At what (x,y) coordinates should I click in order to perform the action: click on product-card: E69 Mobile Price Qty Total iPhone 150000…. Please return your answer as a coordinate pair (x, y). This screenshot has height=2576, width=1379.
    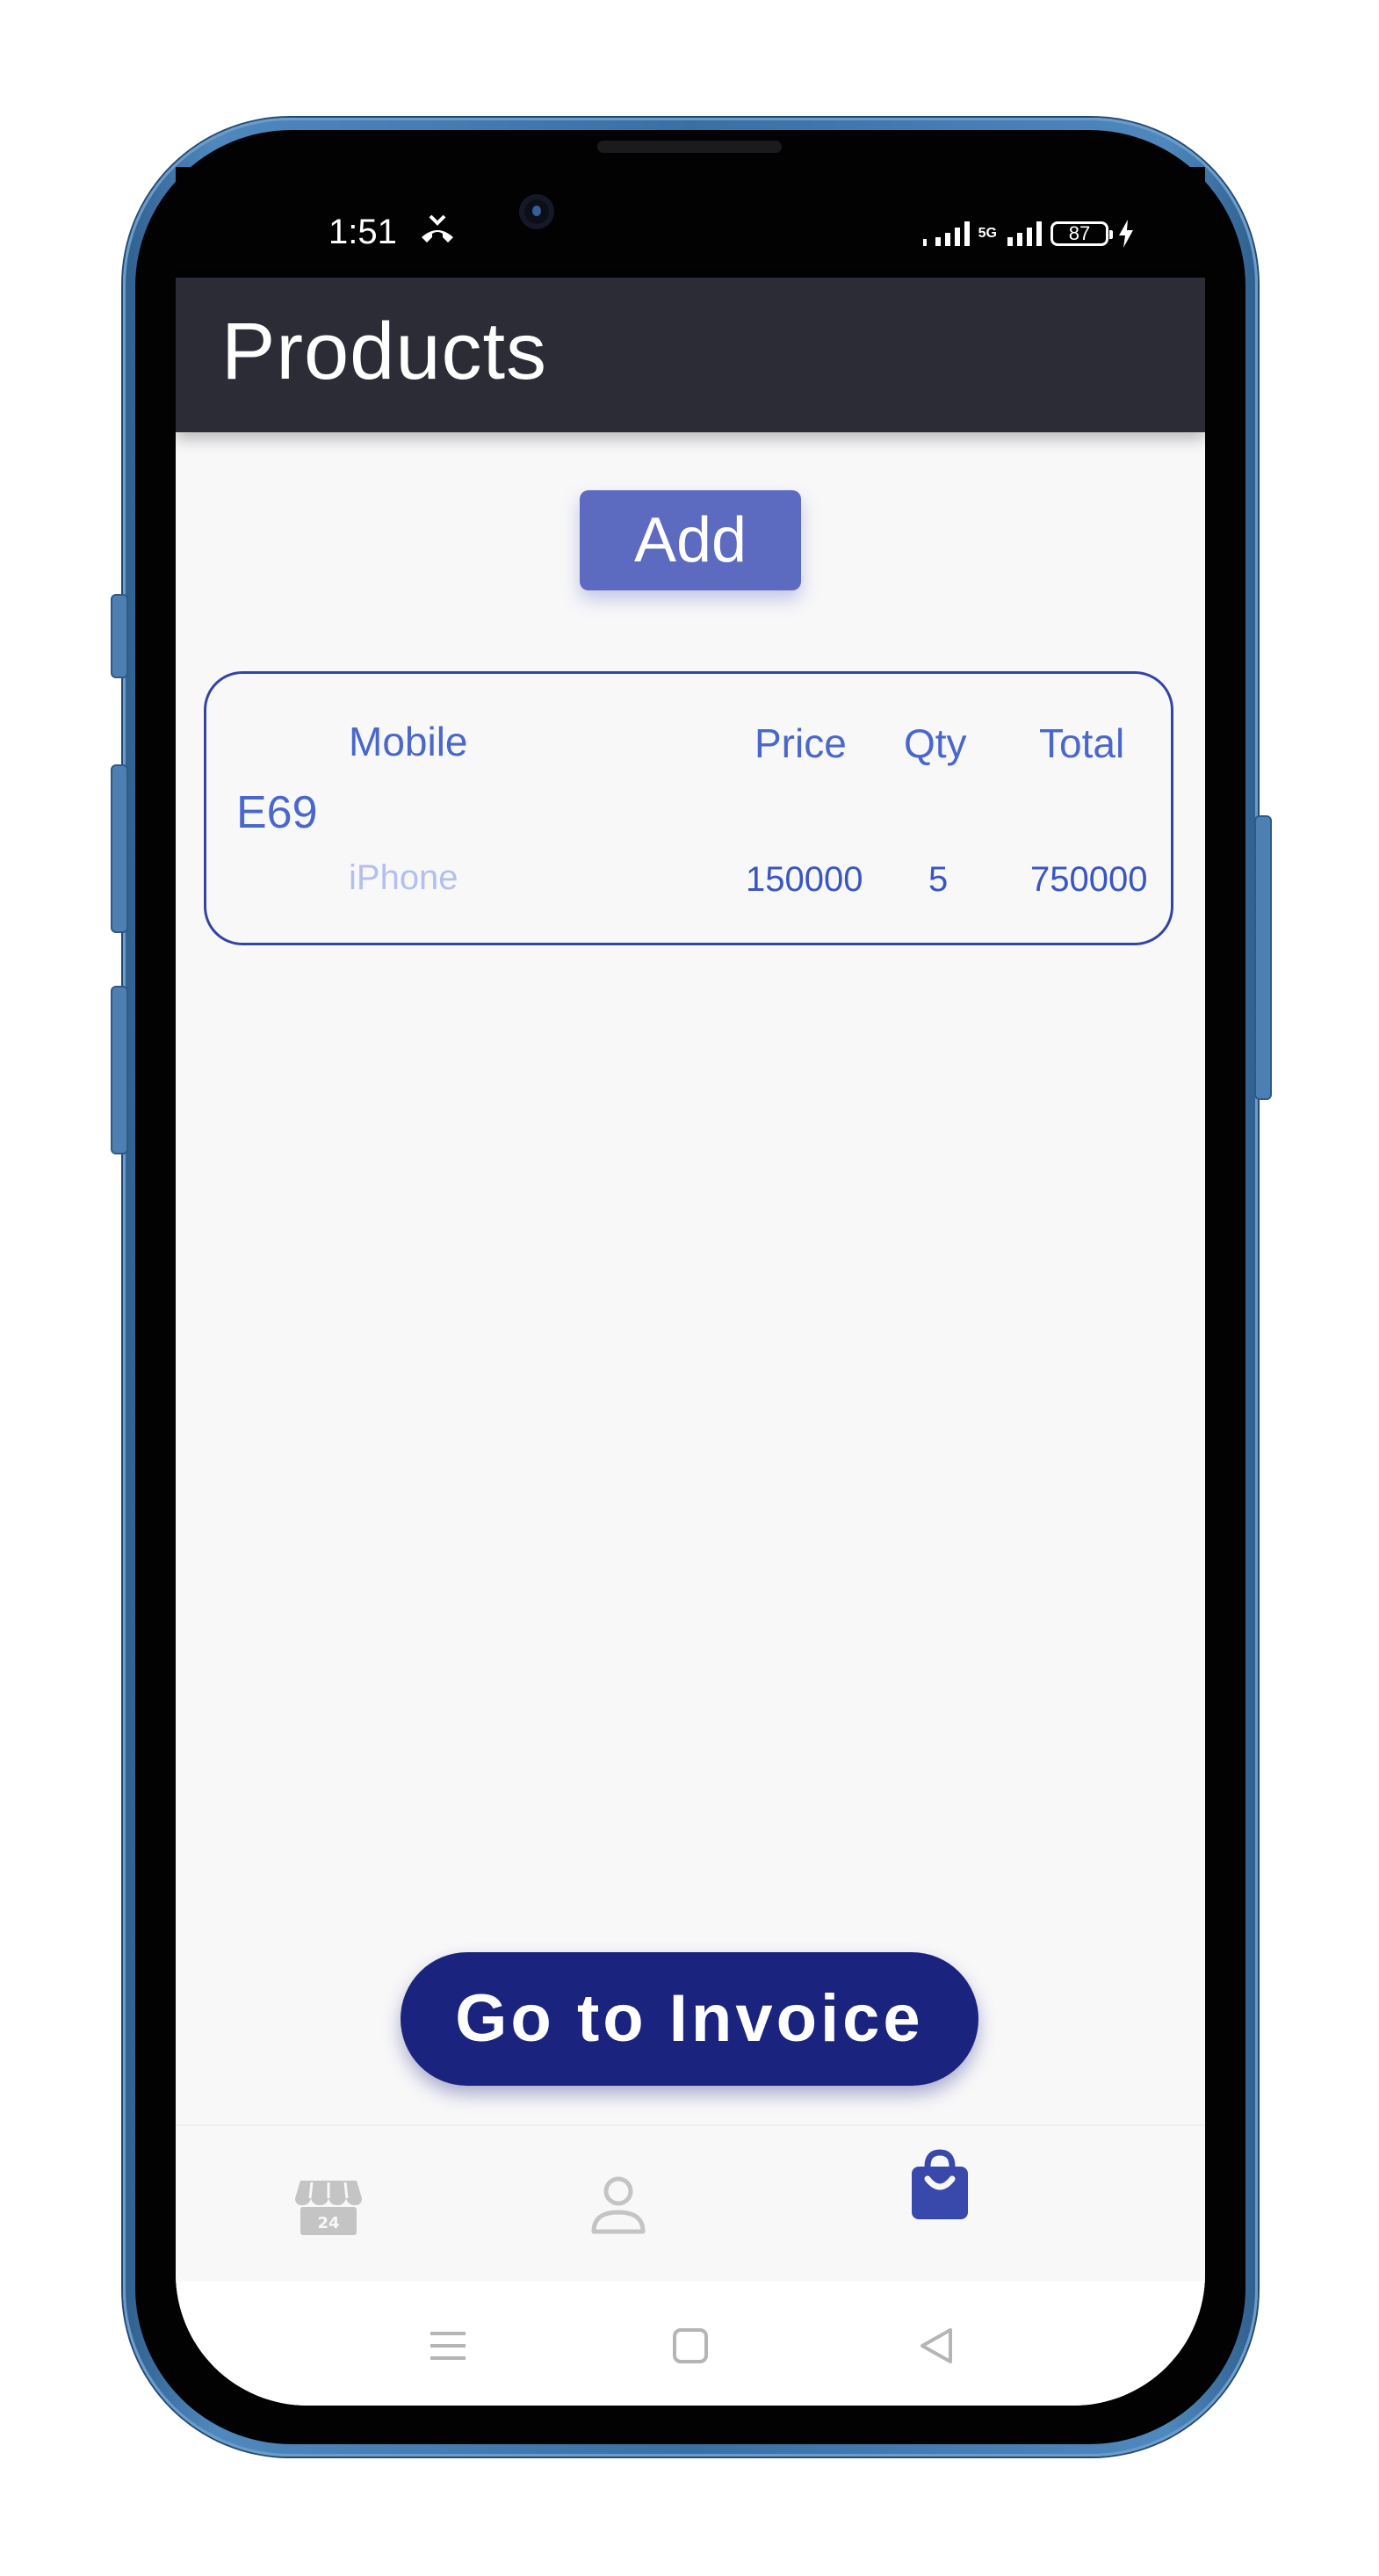
    Looking at the image, I should click on (688, 808).